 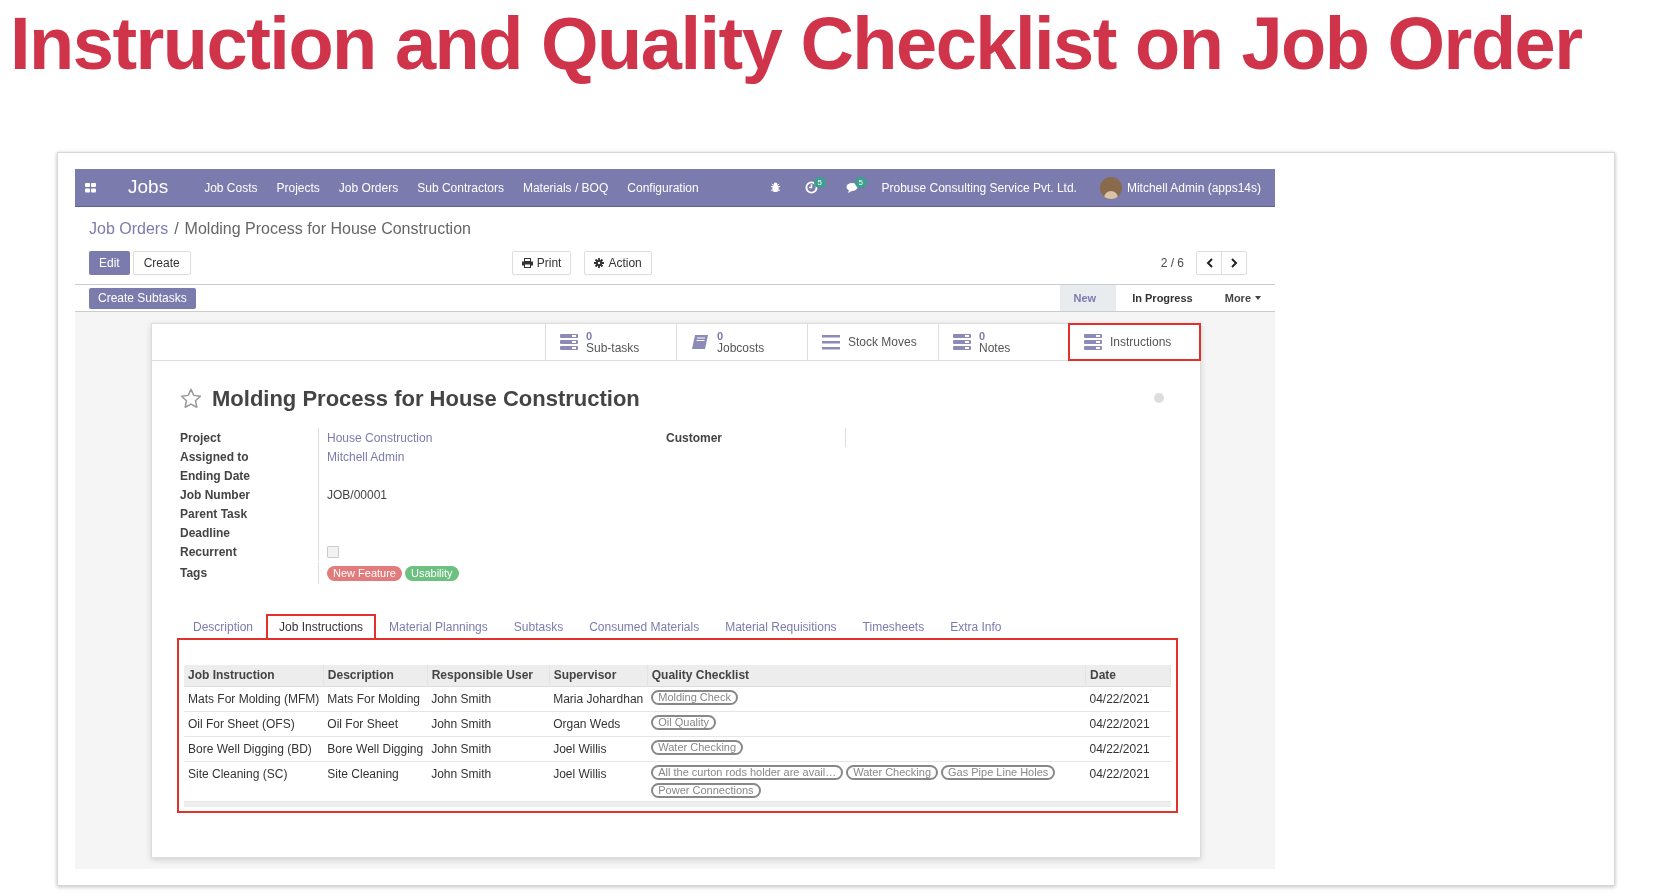 I want to click on action-button: Action, so click(x=618, y=263).